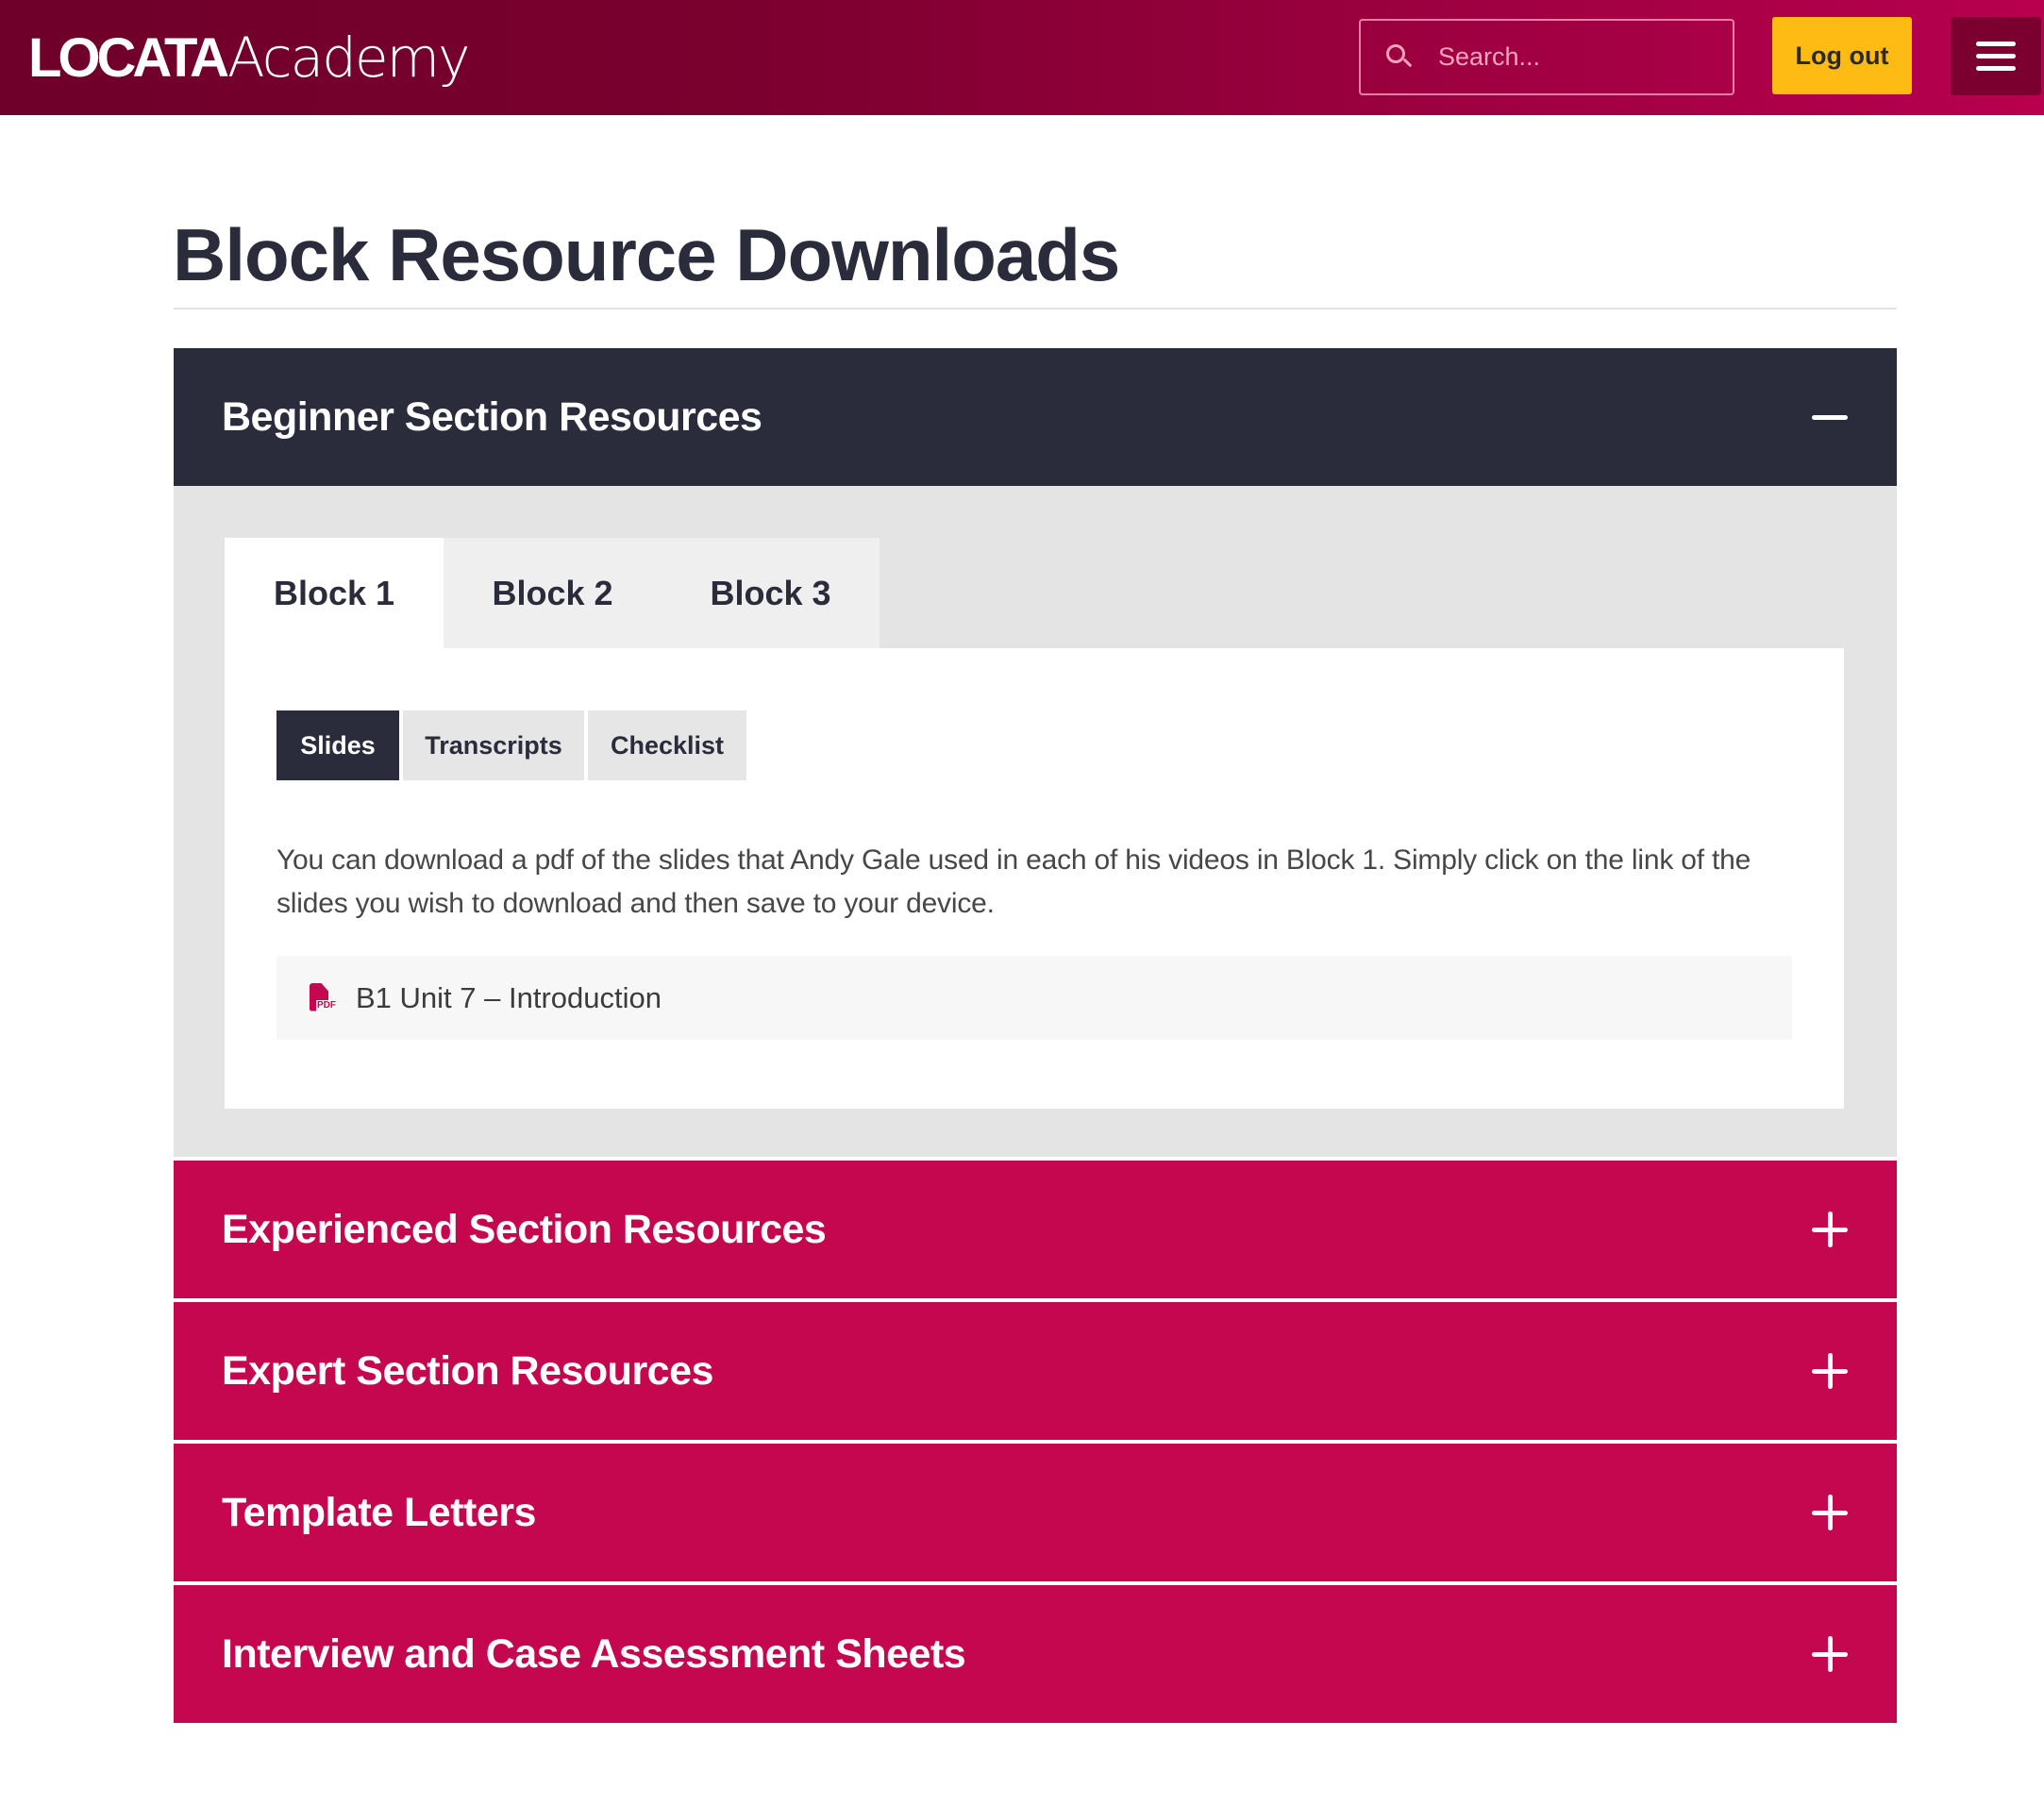 This screenshot has width=2044, height=1805. Describe the element at coordinates (1400, 57) in the screenshot. I see `search-icon` at that location.